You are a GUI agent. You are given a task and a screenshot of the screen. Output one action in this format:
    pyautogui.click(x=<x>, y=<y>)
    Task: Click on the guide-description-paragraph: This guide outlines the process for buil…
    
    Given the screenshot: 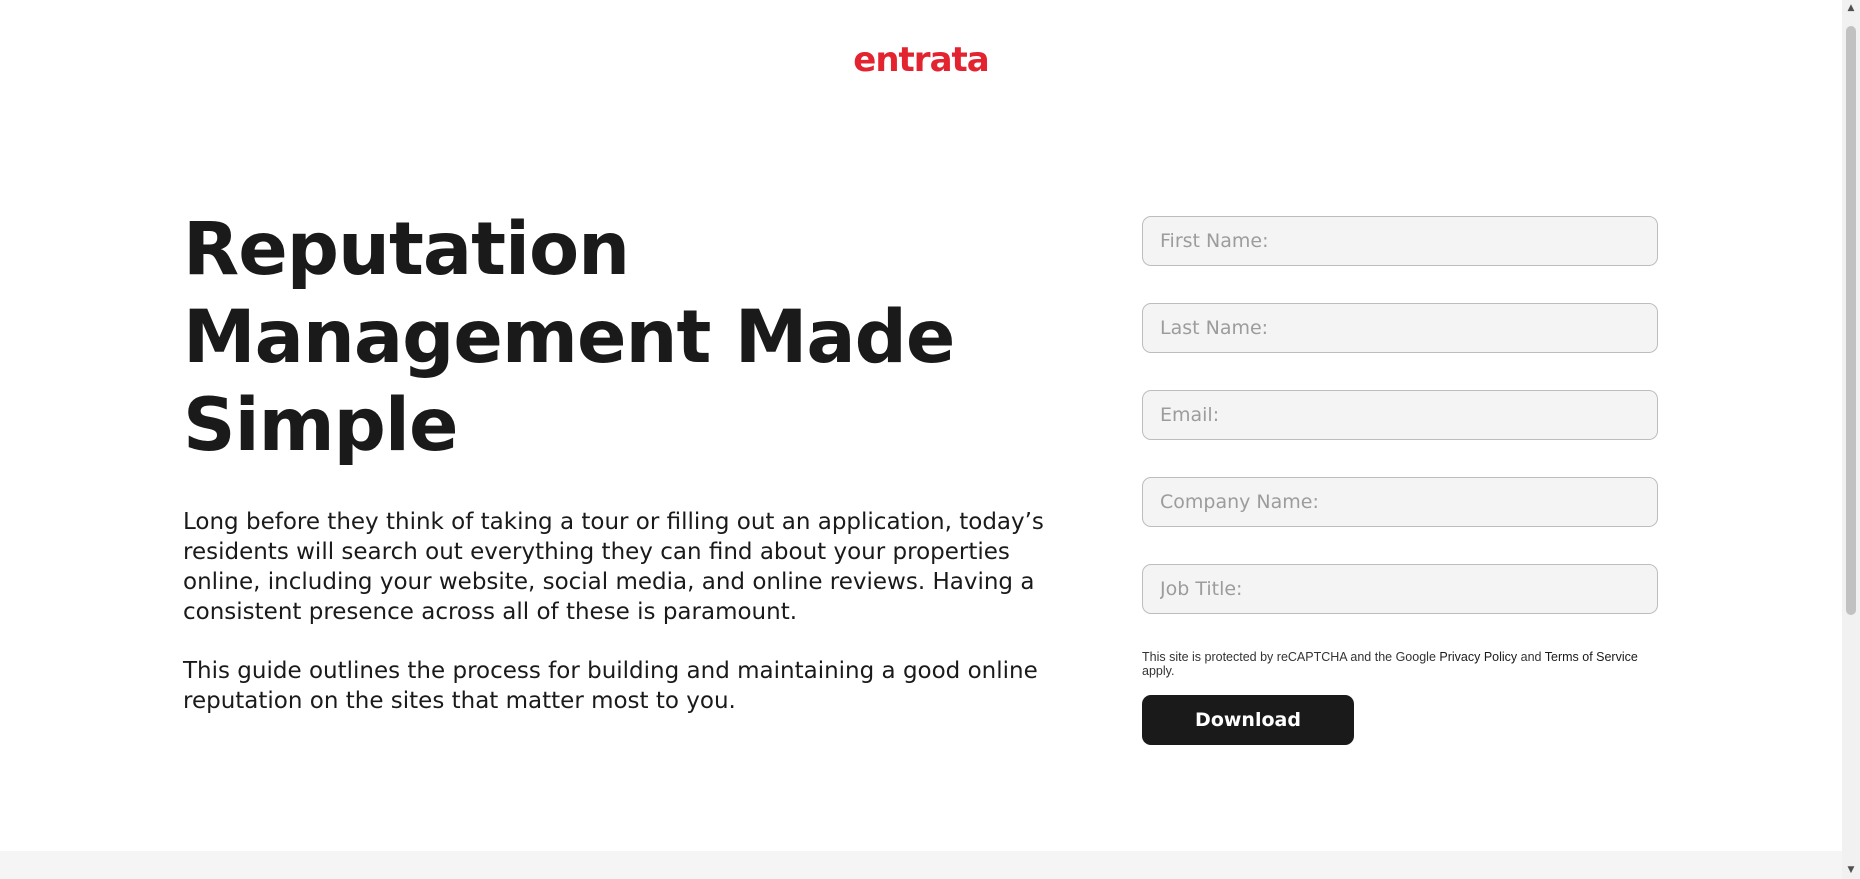 What is the action you would take?
    pyautogui.click(x=610, y=686)
    